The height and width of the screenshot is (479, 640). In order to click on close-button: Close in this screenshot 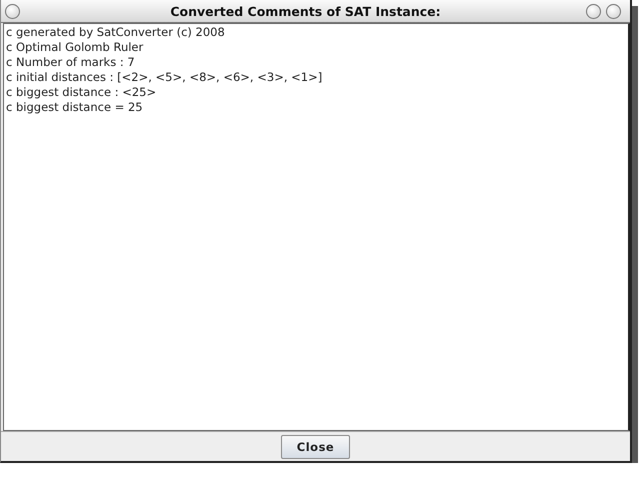, I will do `click(315, 446)`.